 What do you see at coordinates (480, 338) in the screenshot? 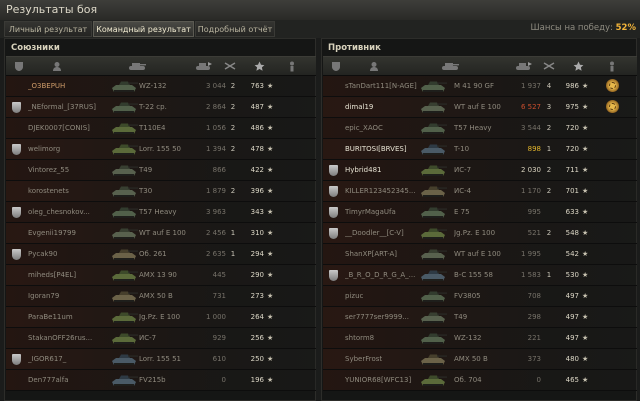
I see `enemies-player-row: shtorm8 WZ-132 221 497 ★` at bounding box center [480, 338].